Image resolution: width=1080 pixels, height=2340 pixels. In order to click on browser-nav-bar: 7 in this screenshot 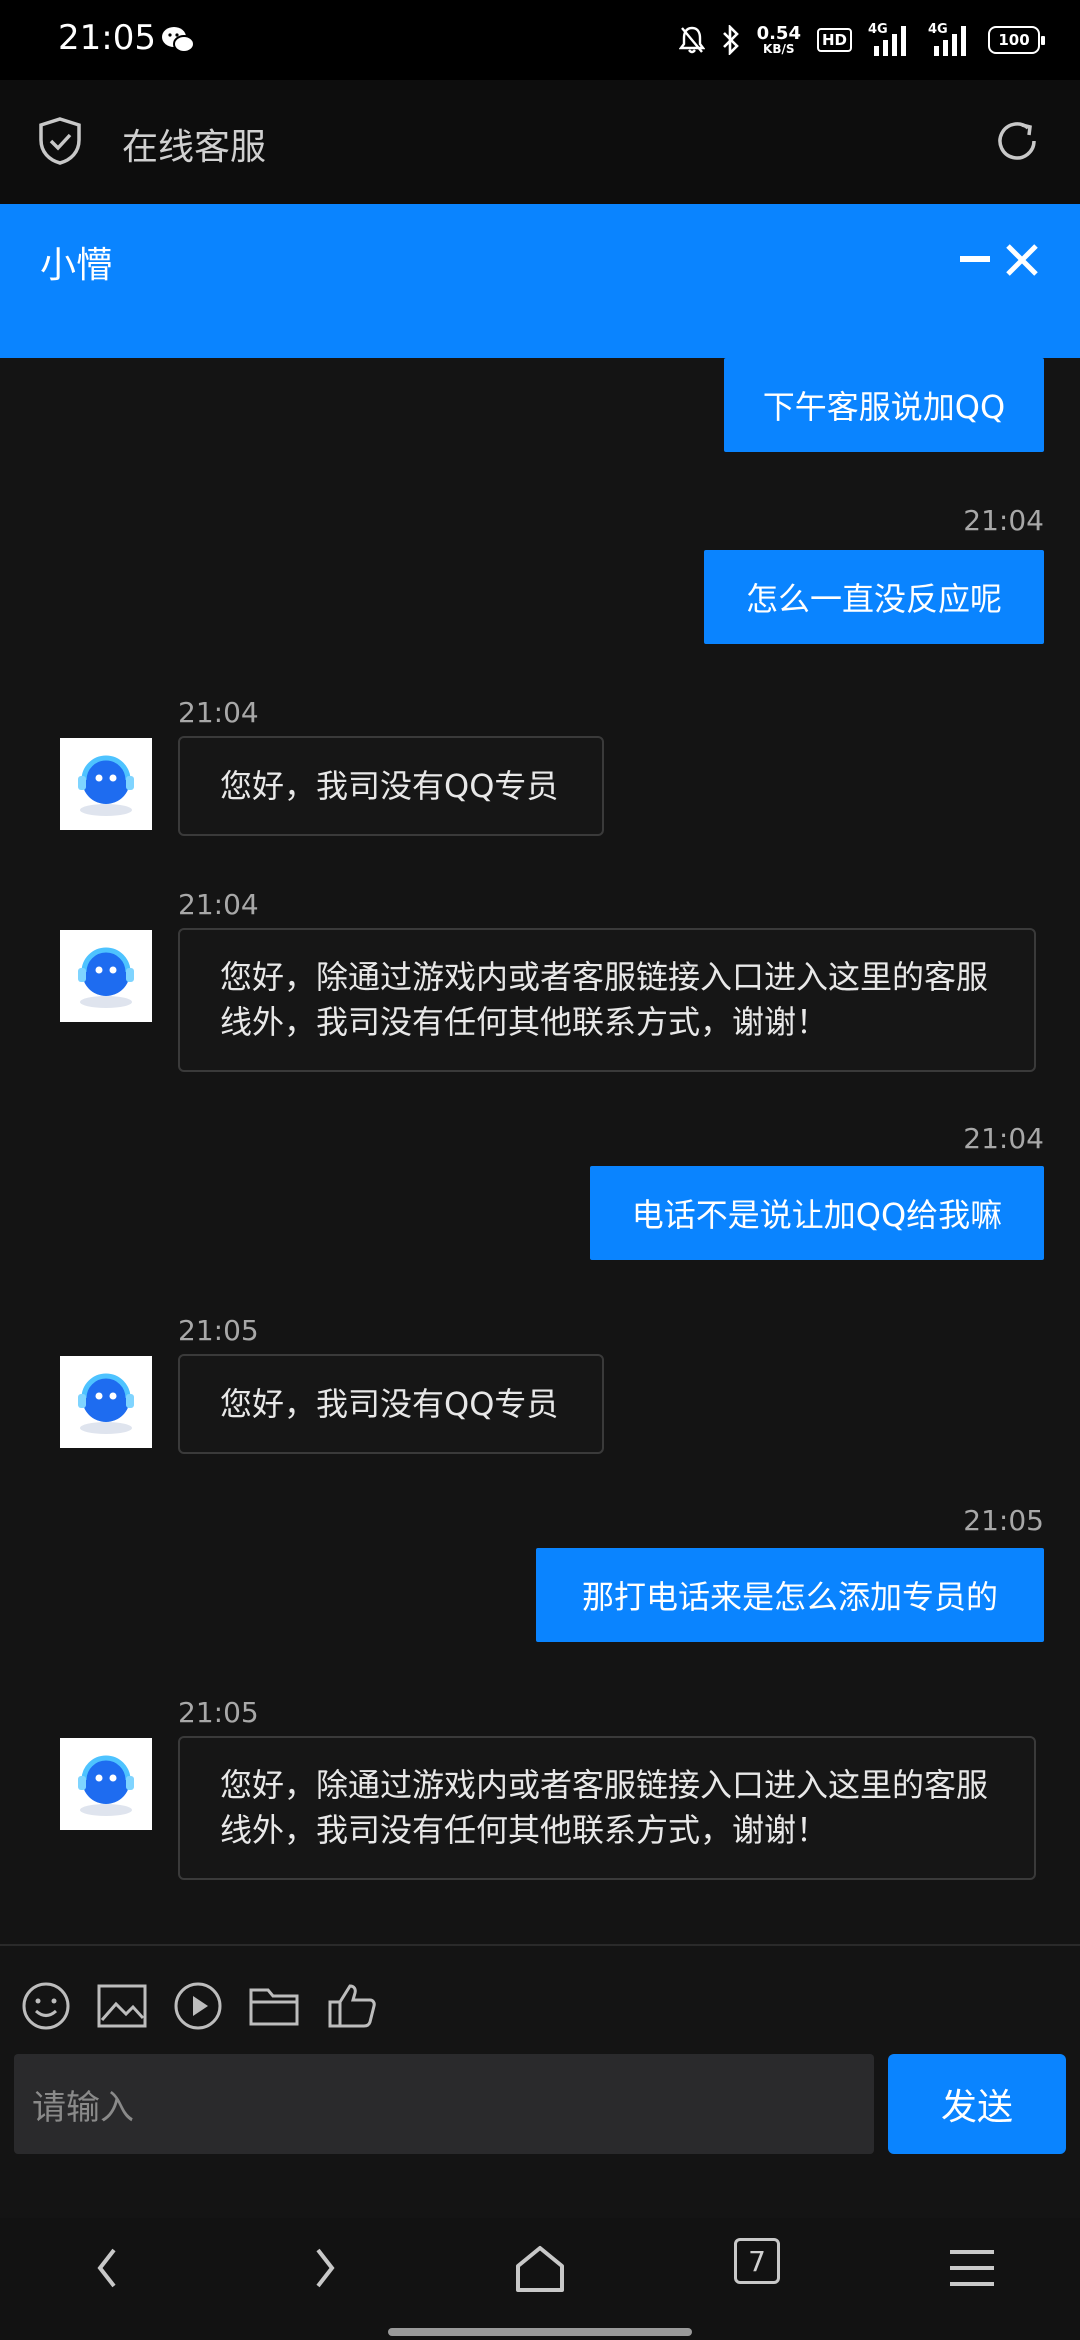, I will do `click(540, 2279)`.